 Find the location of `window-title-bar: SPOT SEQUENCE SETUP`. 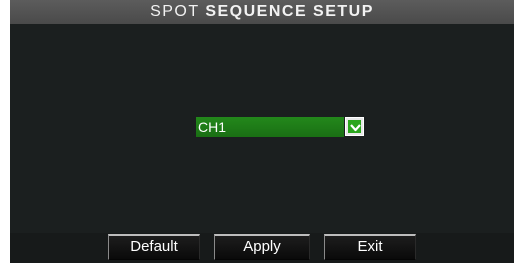

window-title-bar: SPOT SEQUENCE SETUP is located at coordinates (262, 12).